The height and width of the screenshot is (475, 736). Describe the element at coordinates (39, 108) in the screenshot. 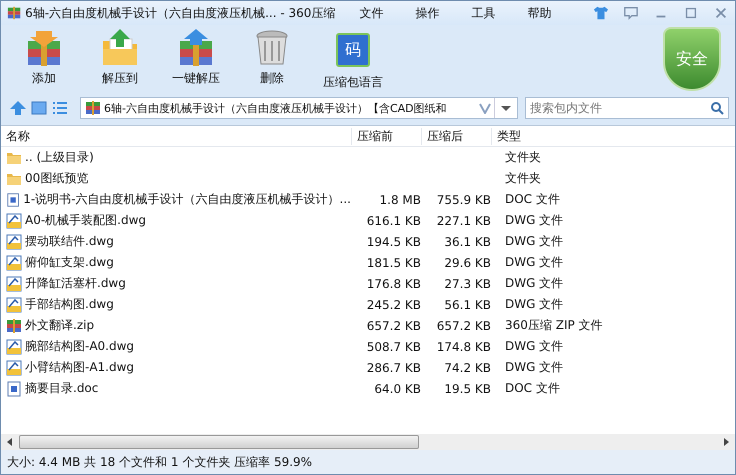

I see `thumbnail-view-icon` at that location.